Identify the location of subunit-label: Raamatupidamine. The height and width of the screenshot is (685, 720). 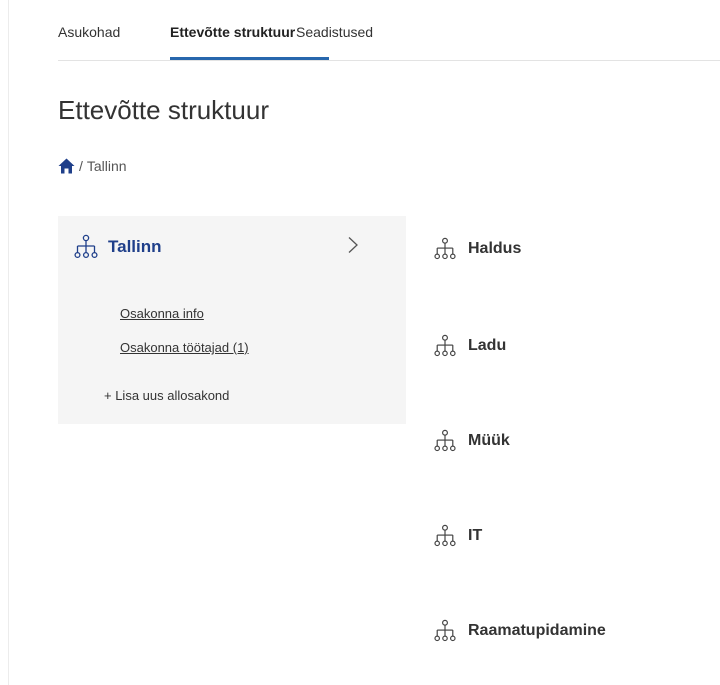
(537, 630).